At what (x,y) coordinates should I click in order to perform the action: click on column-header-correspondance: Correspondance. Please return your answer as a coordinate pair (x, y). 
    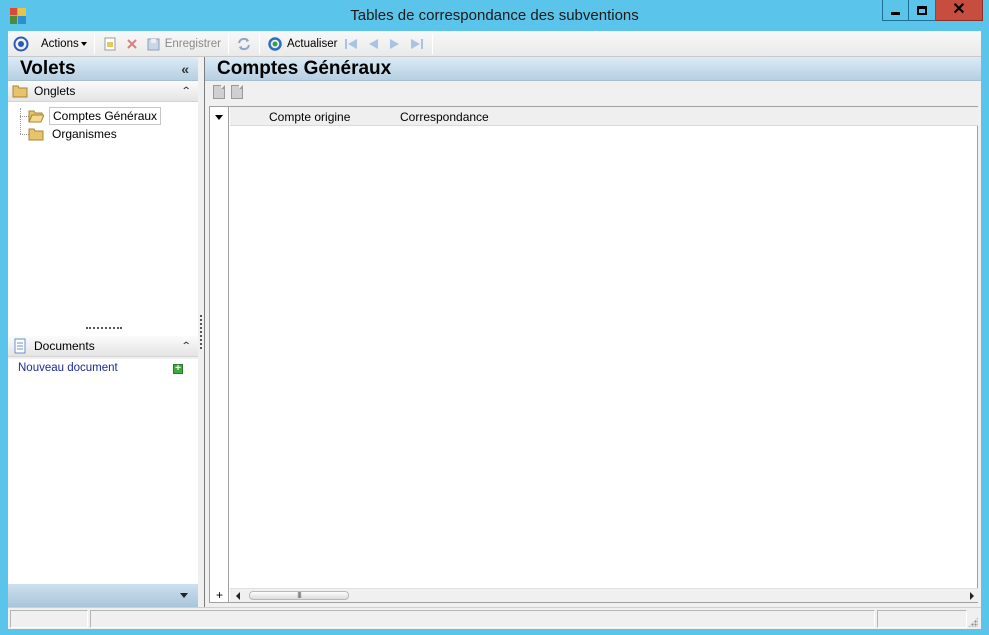
    Looking at the image, I should click on (444, 117).